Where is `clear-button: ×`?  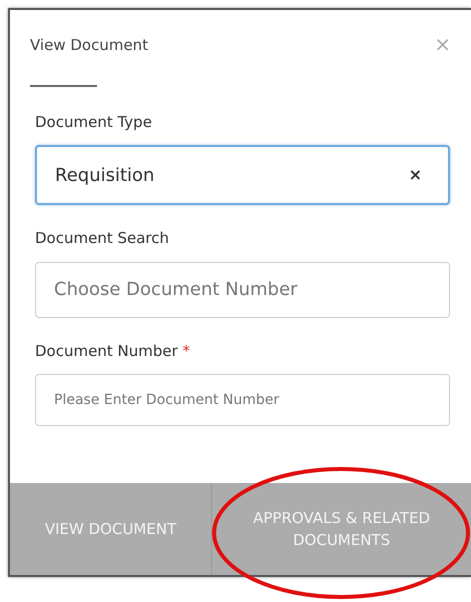
clear-button: × is located at coordinates (415, 175).